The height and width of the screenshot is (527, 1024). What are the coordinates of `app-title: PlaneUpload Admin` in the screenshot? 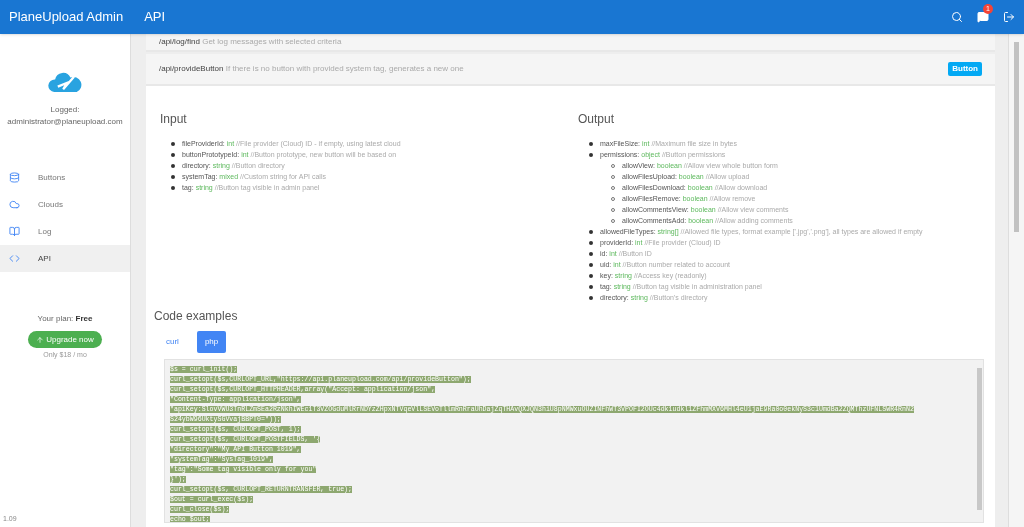 It's located at (66, 17).